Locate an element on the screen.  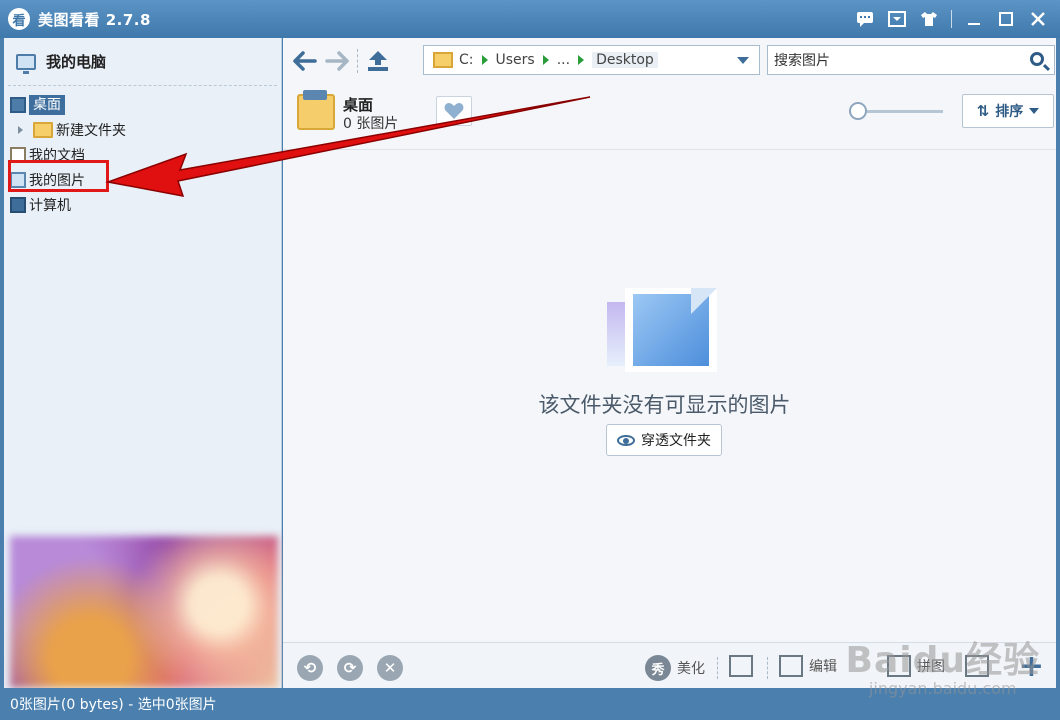
breadcrumb: C: Users ... Desktop is located at coordinates (558, 60).